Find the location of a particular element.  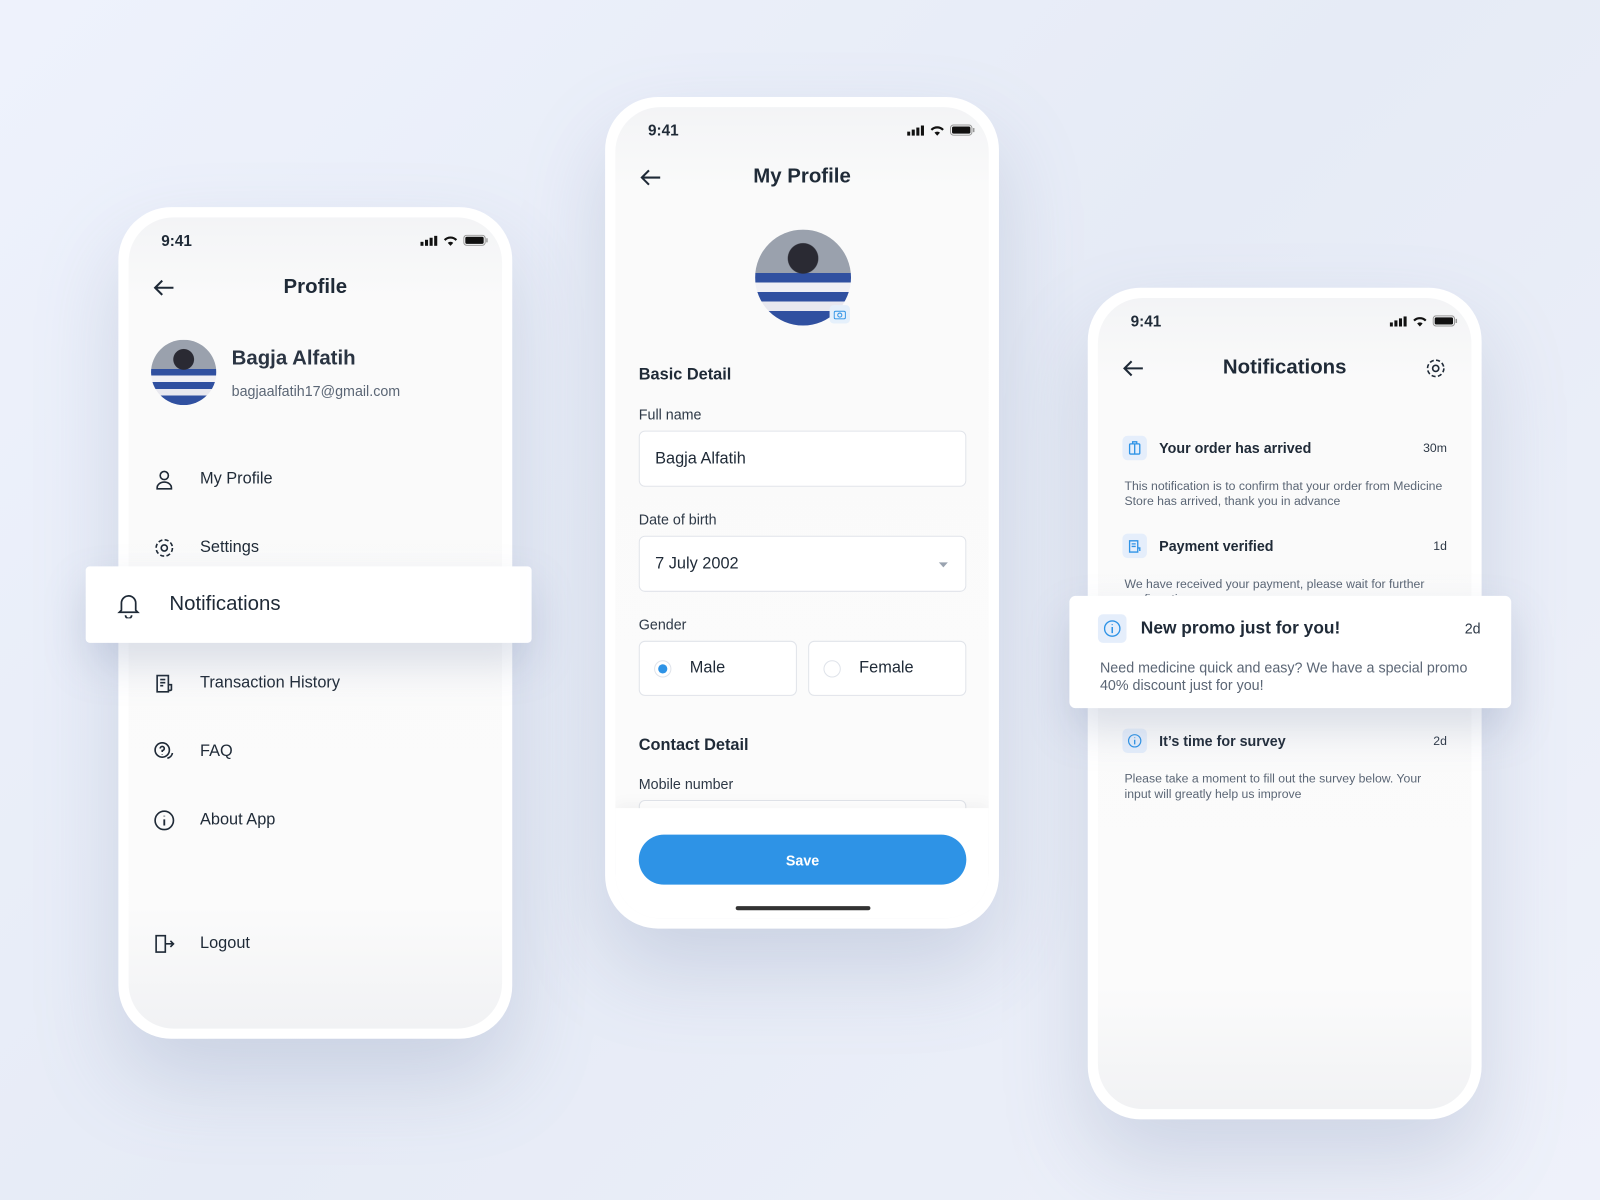

page-title: Profile is located at coordinates (315, 286).